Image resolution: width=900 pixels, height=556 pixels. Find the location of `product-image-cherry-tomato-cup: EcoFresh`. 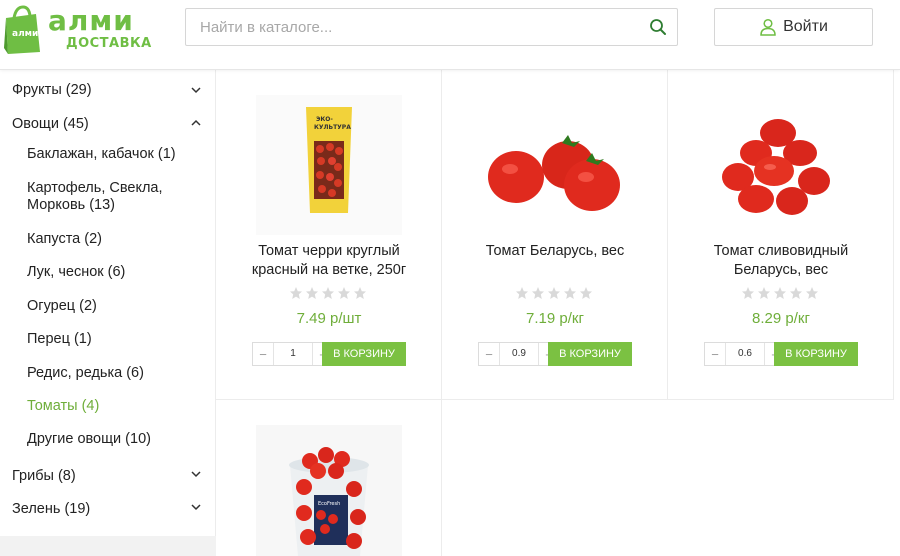

product-image-cherry-tomato-cup: EcoFresh is located at coordinates (329, 490).